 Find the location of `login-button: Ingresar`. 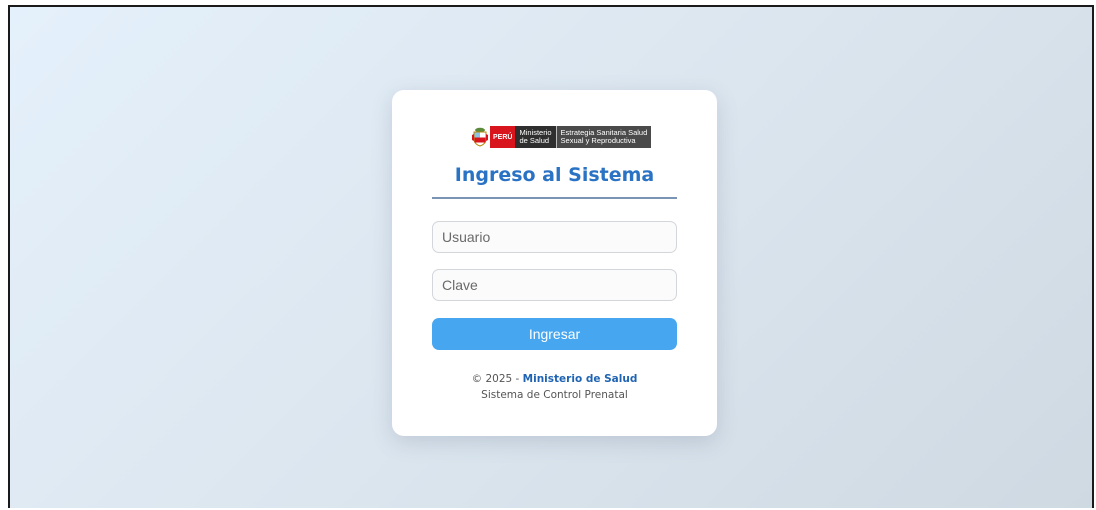

login-button: Ingresar is located at coordinates (554, 334).